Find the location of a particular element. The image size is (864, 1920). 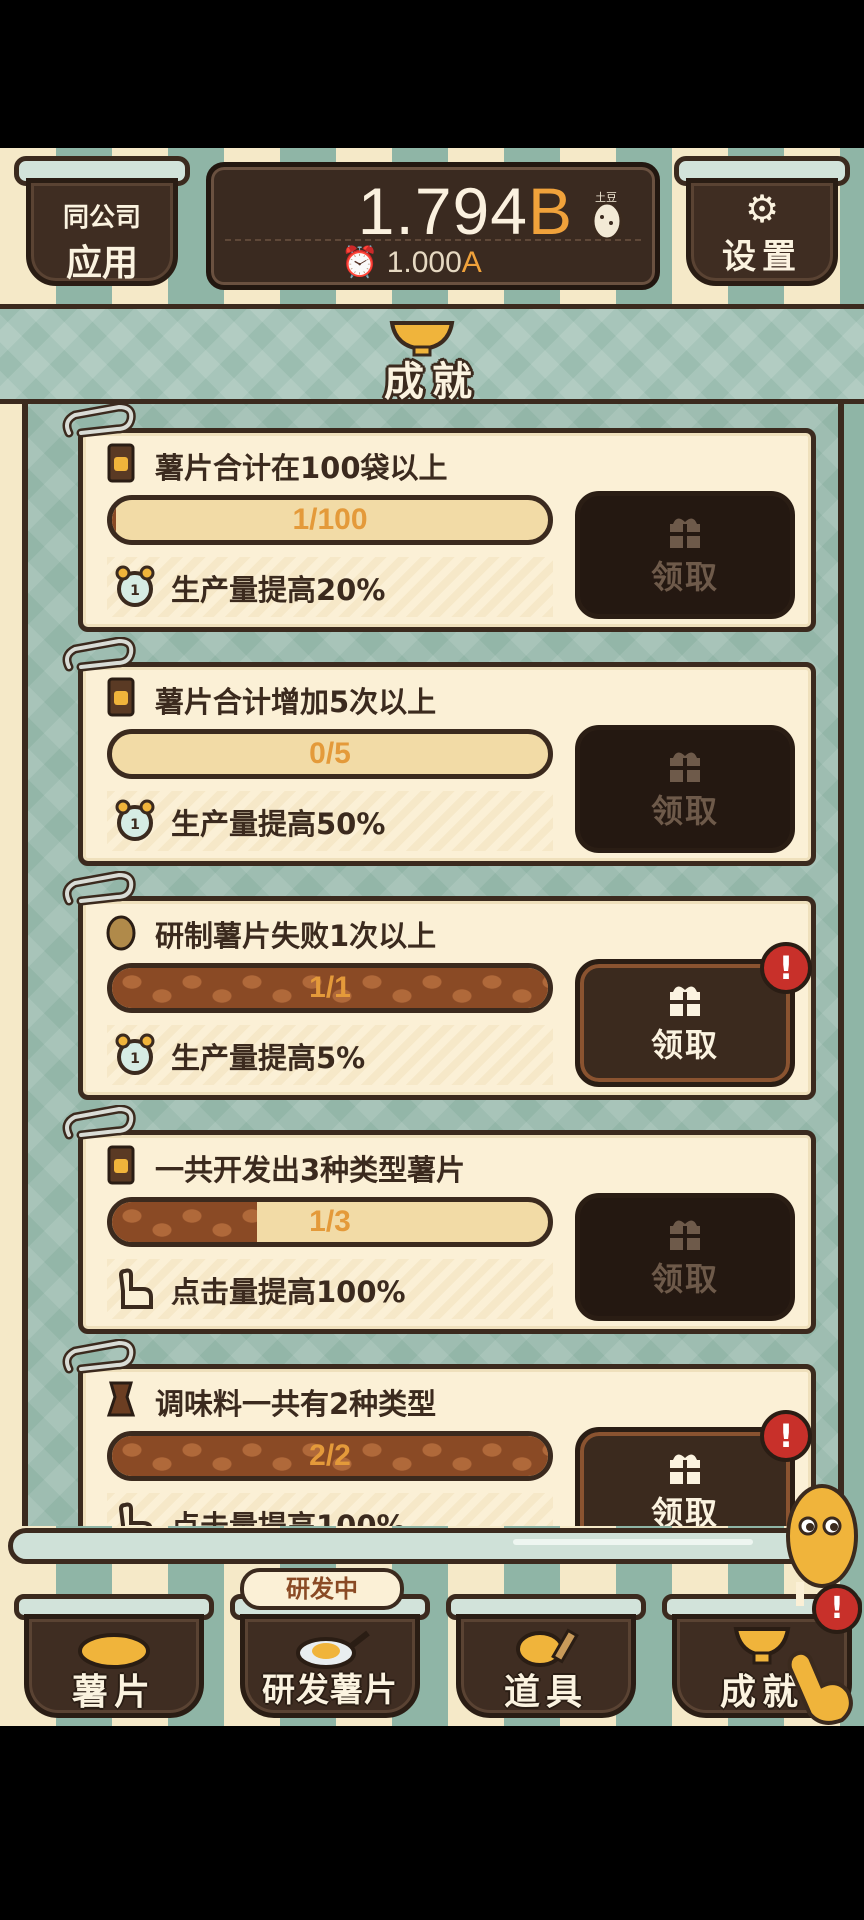

production-rate: ⏰ 1.000A is located at coordinates (411, 262).